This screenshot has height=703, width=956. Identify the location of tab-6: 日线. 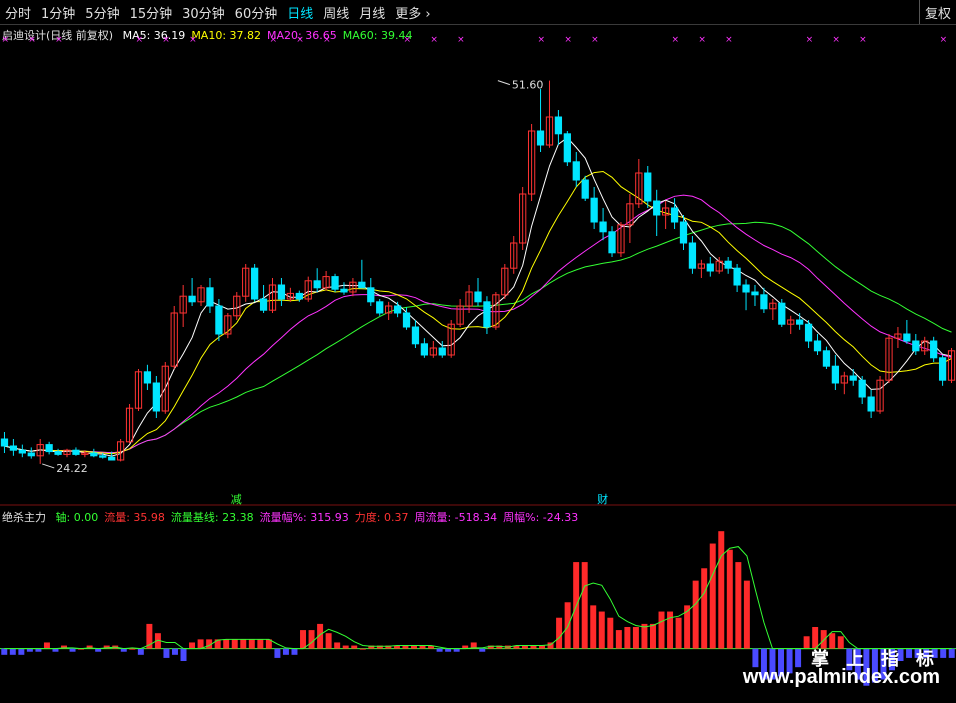
(300, 12).